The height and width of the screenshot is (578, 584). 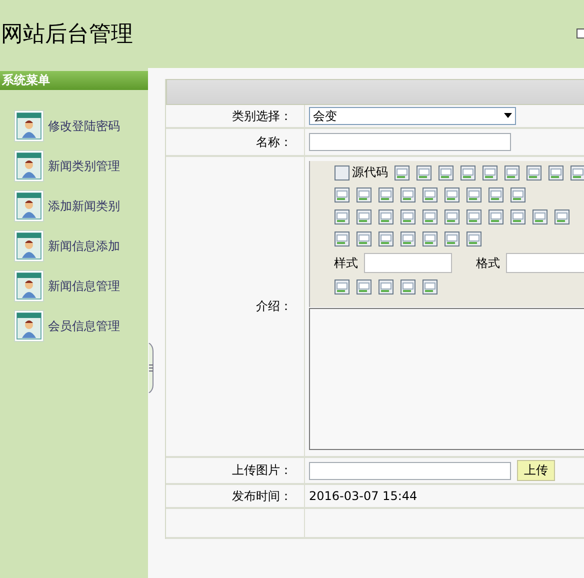 What do you see at coordinates (81, 246) in the screenshot?
I see `menu-item: 新闻信息添加` at bounding box center [81, 246].